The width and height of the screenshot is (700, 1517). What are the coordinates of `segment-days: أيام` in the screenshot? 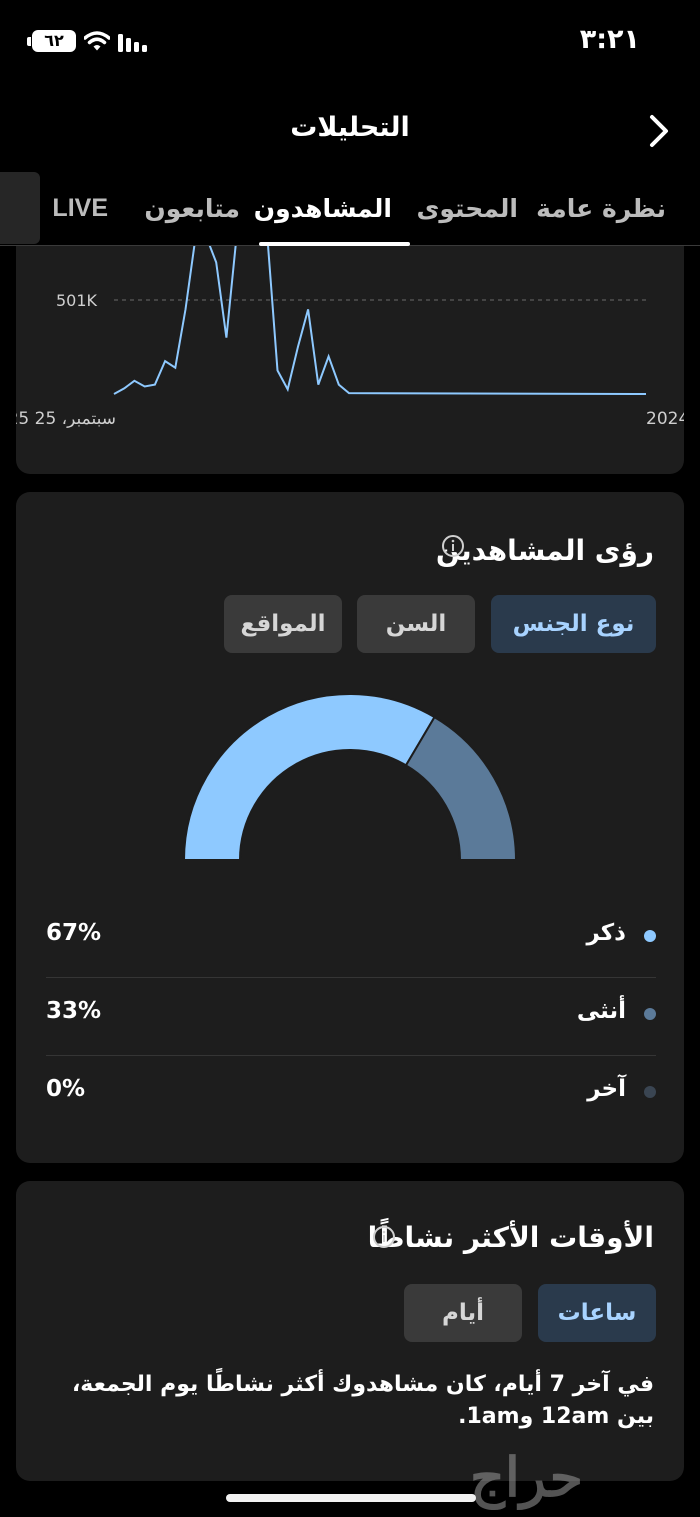 It's located at (463, 1313).